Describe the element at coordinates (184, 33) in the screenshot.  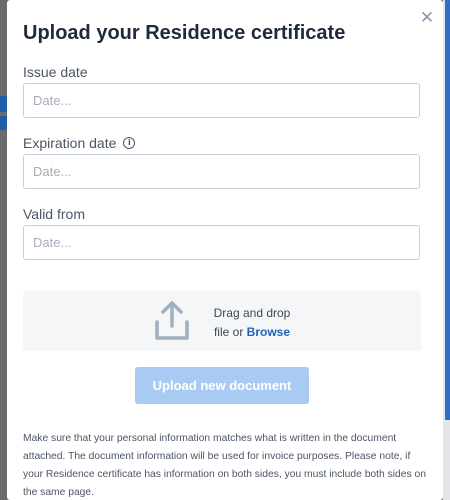
I see `modal-title: Upload your Residence certificate` at that location.